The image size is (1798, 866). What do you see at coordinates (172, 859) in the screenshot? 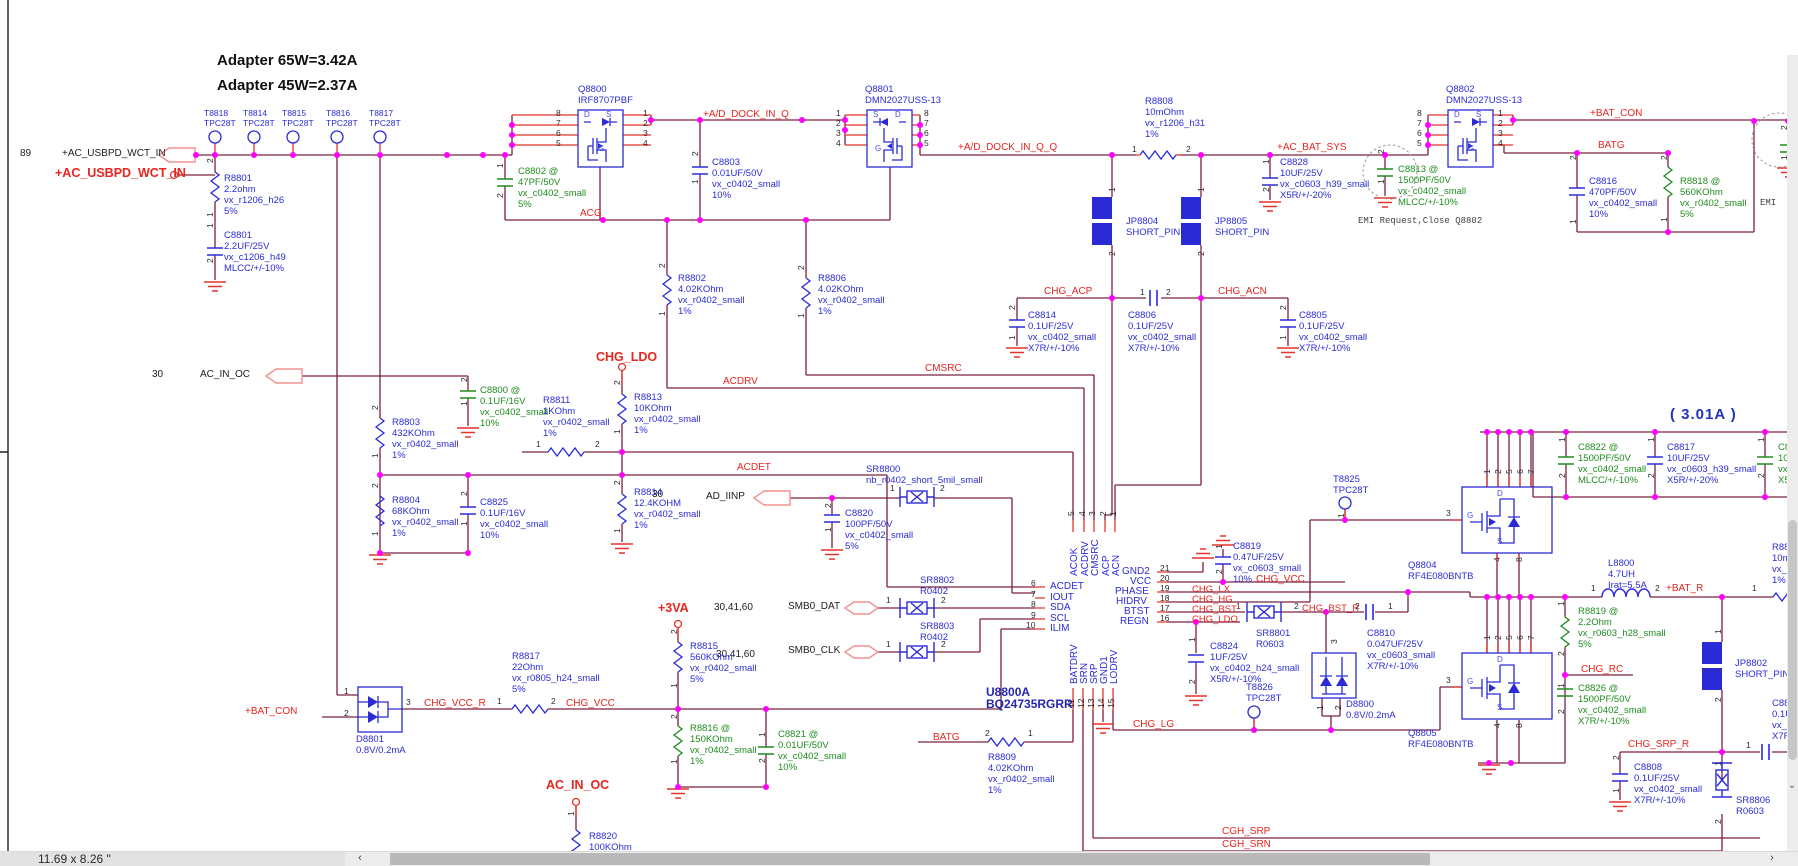
I see `page-size-indicator: 11.69 x 8.26 "` at bounding box center [172, 859].